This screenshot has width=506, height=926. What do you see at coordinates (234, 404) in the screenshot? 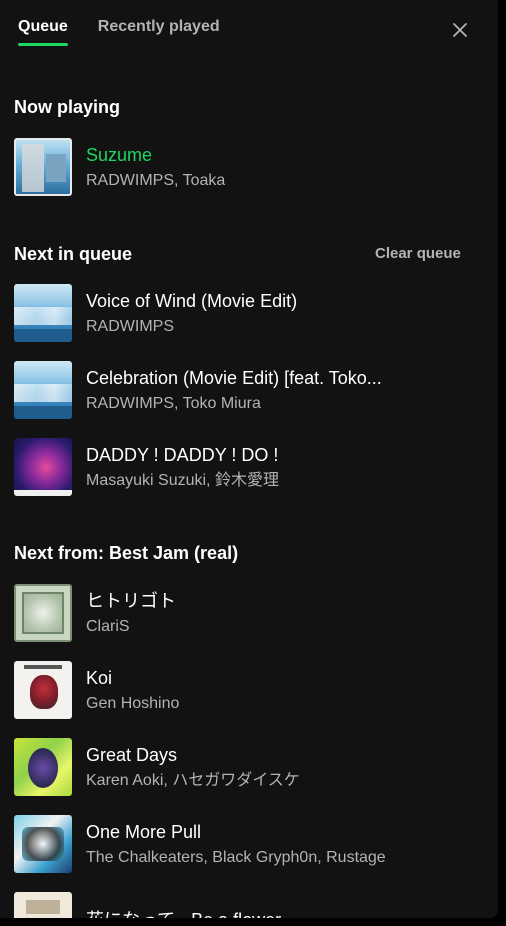
I see `track-artist: RADWIMPS, Toko Miura` at bounding box center [234, 404].